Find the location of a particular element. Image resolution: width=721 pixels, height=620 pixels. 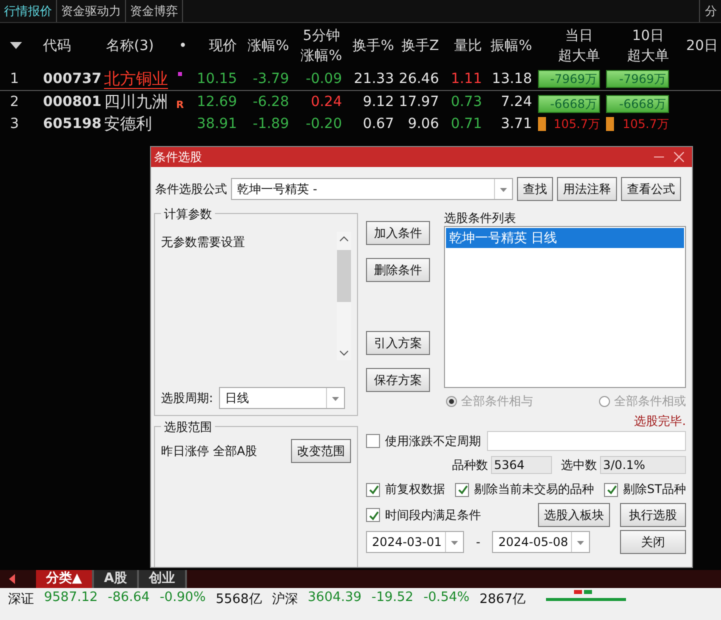

count-label: 品种数 is located at coordinates (470, 465).